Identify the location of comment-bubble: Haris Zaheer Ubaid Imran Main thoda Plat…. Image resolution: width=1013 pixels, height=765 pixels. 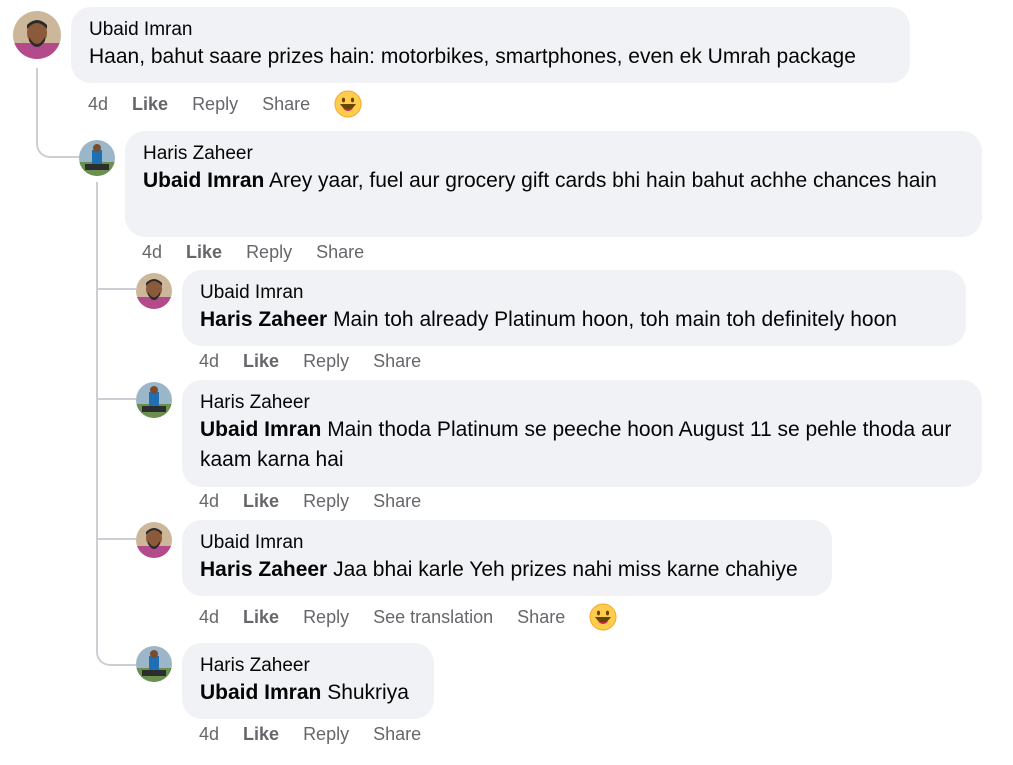
(582, 433).